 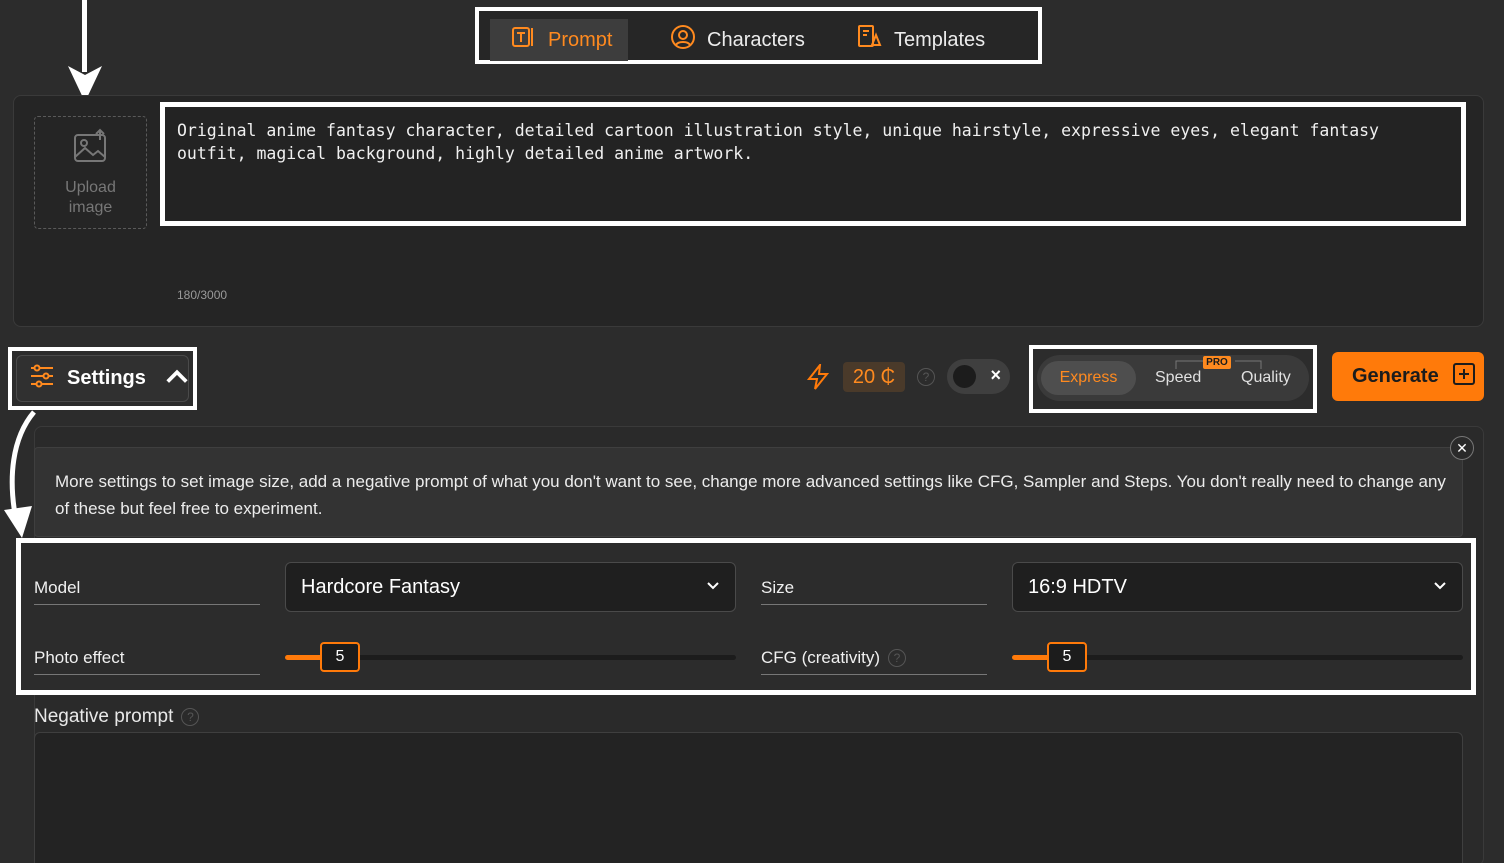 What do you see at coordinates (874, 377) in the screenshot?
I see `credits-cost: 20 ₵` at bounding box center [874, 377].